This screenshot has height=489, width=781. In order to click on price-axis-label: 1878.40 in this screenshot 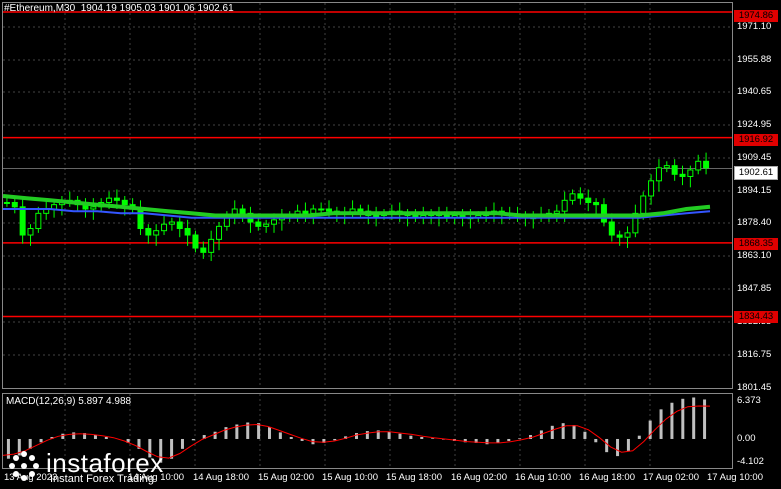, I will do `click(754, 222)`.